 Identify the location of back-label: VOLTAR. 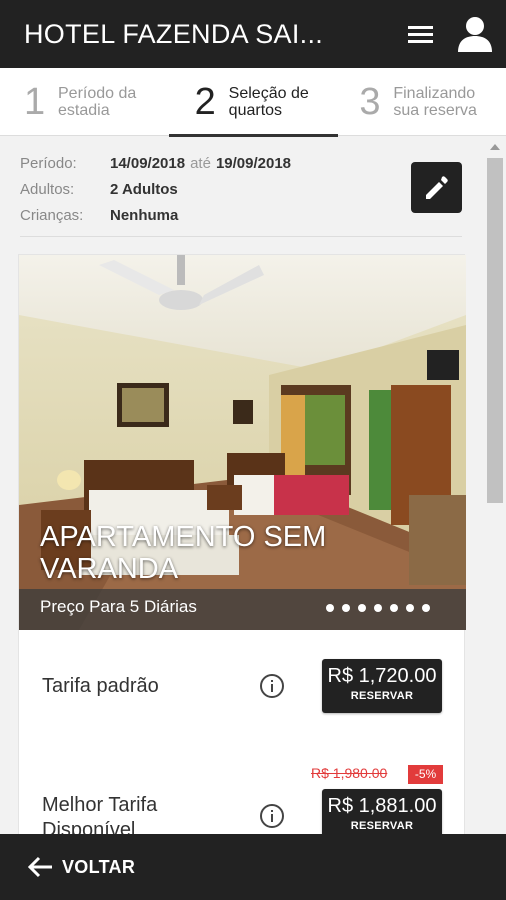
(99, 866).